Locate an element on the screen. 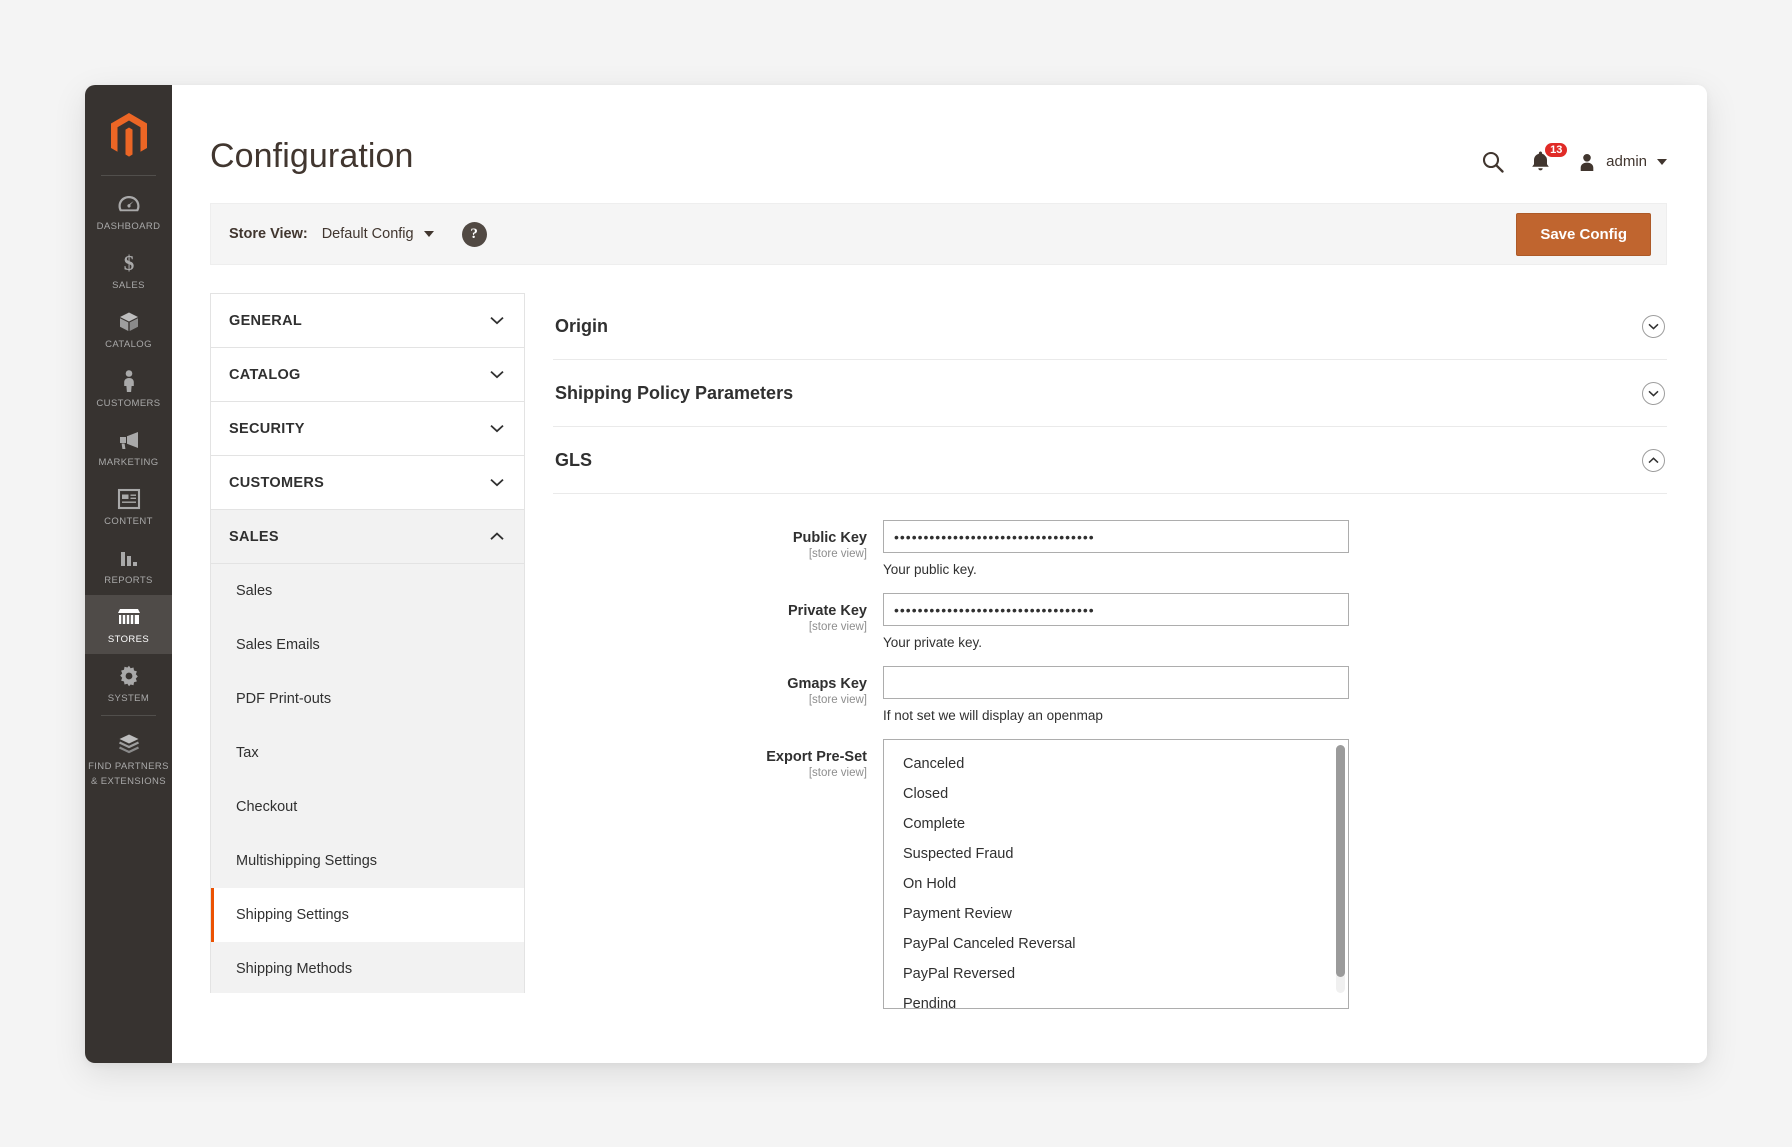  save-config-button: Save Config is located at coordinates (1583, 234).